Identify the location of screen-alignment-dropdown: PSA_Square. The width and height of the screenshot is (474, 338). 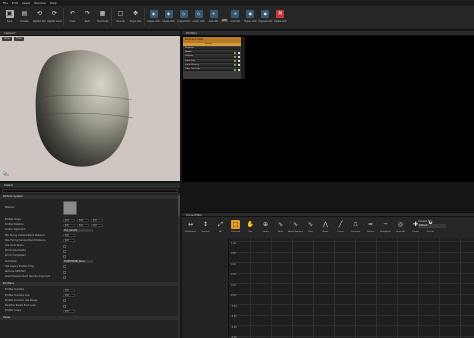
(78, 230).